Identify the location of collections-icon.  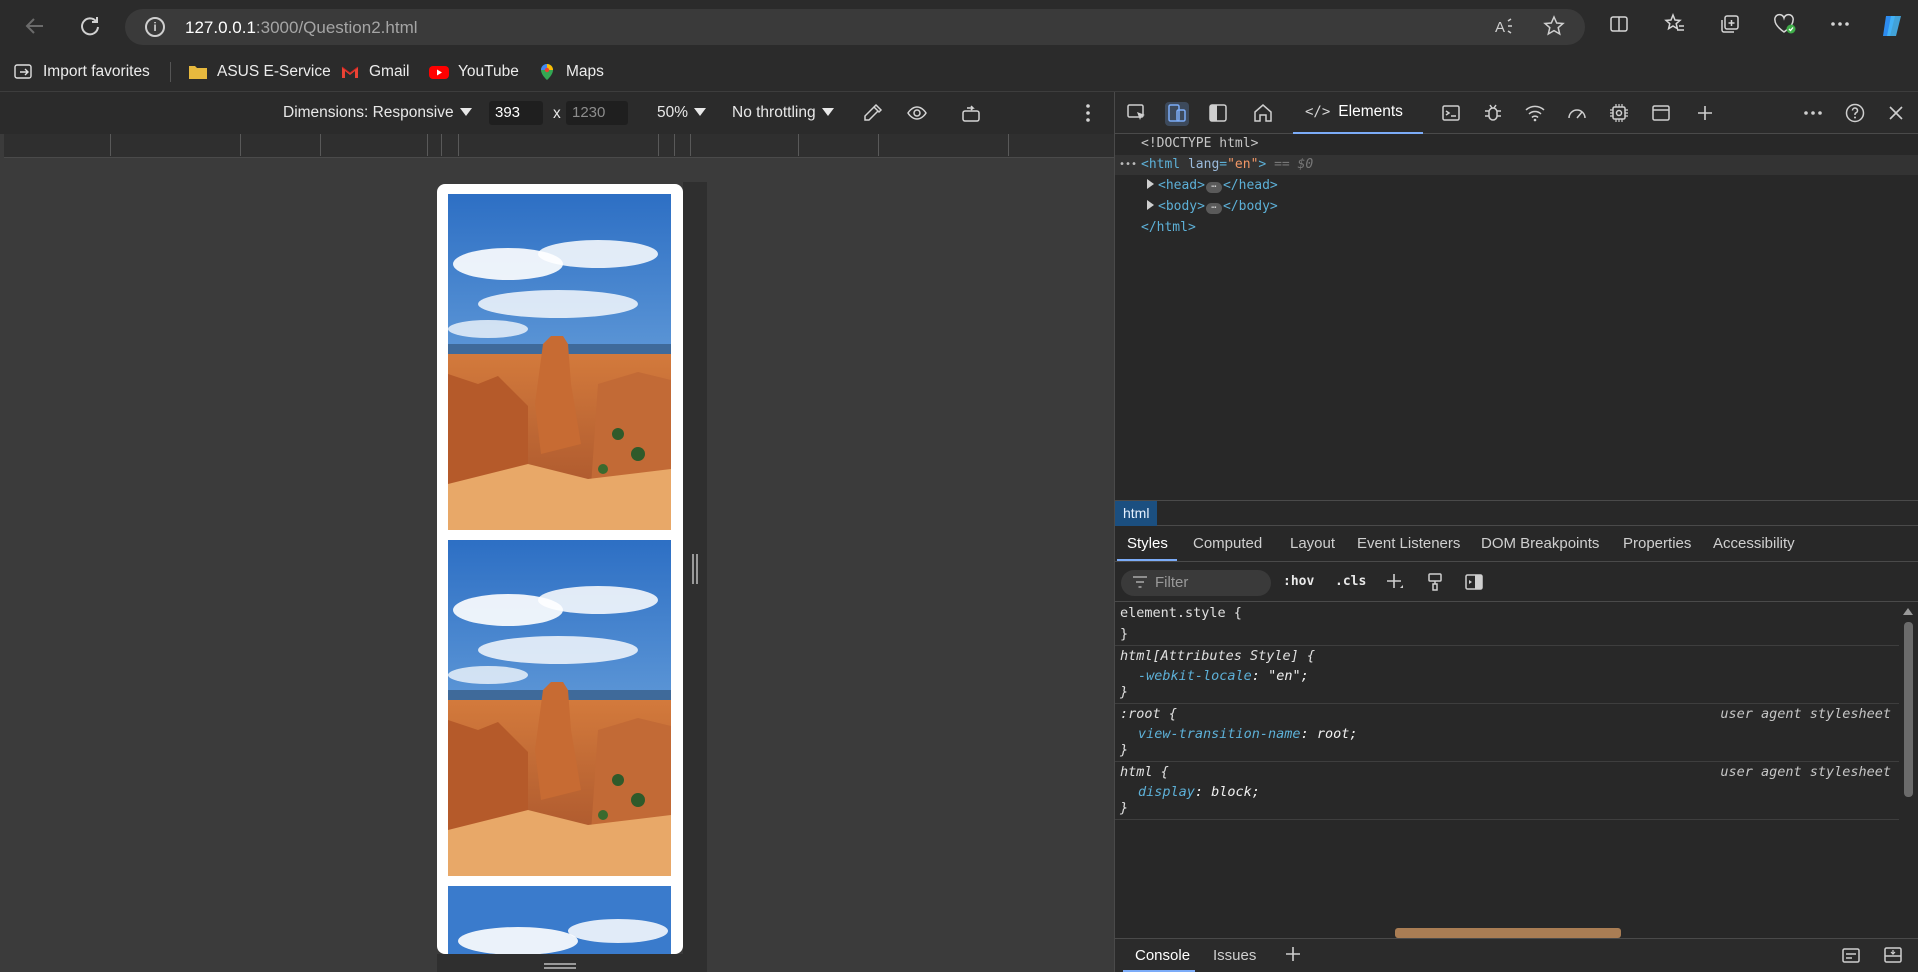
(1730, 26).